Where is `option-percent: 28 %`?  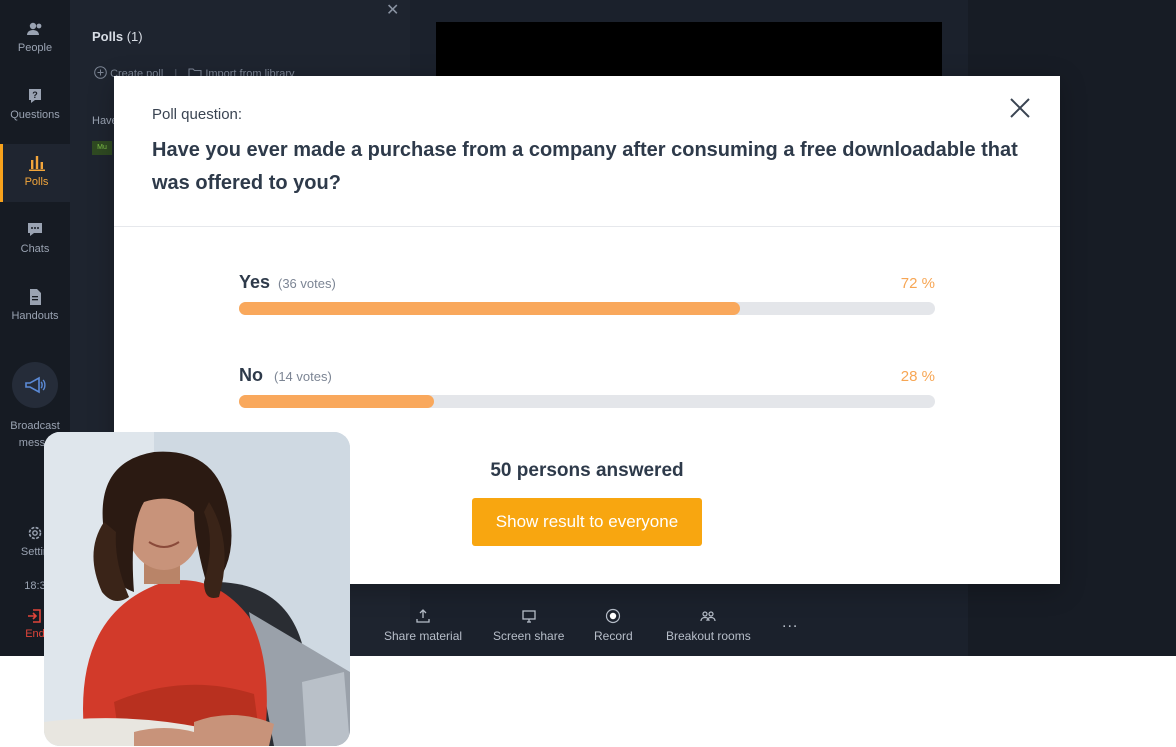
option-percent: 28 % is located at coordinates (917, 376).